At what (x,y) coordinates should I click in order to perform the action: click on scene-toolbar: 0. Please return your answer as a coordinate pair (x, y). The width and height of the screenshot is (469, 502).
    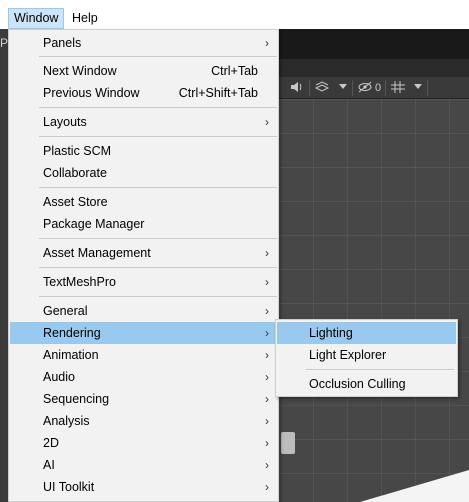
    Looking at the image, I should click on (374, 88).